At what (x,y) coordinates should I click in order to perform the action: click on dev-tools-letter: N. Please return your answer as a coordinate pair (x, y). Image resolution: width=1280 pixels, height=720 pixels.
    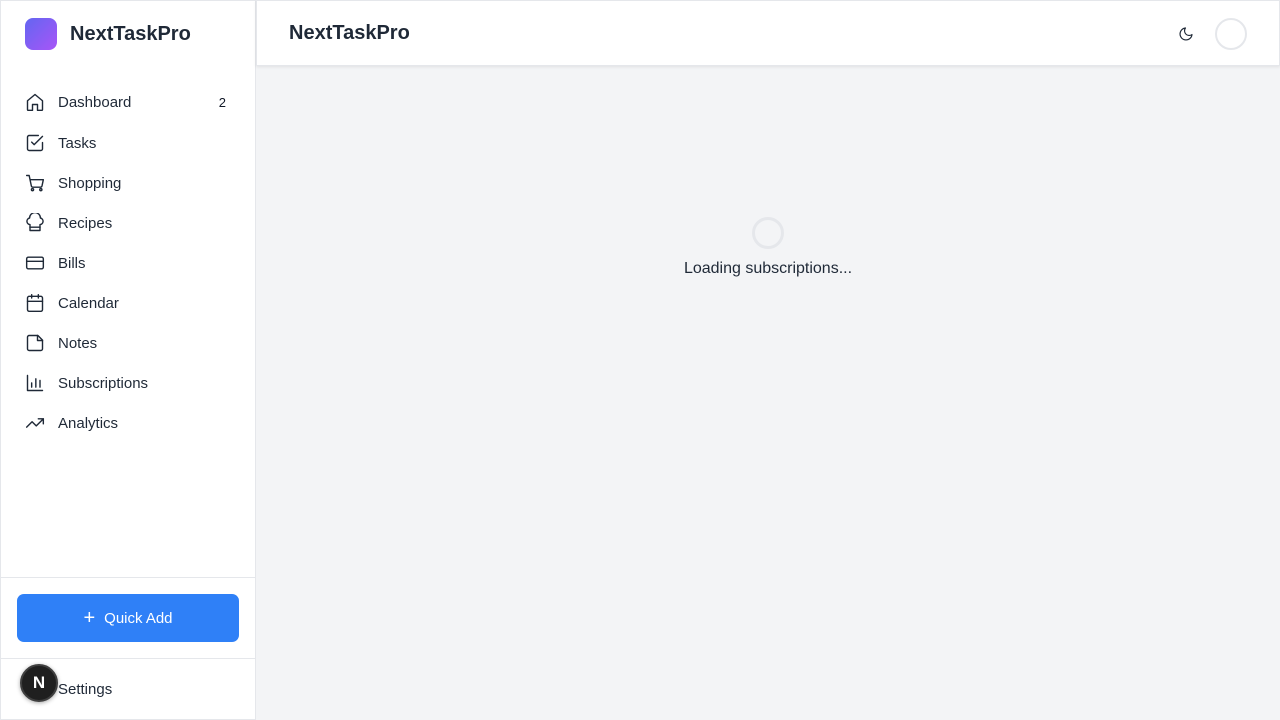
    Looking at the image, I should click on (39, 682).